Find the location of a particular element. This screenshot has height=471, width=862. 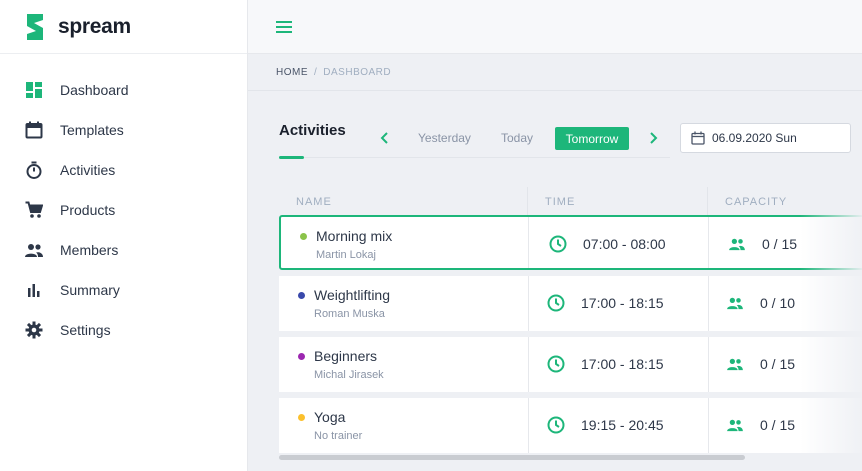

spream-logo-icon is located at coordinates (35, 26).